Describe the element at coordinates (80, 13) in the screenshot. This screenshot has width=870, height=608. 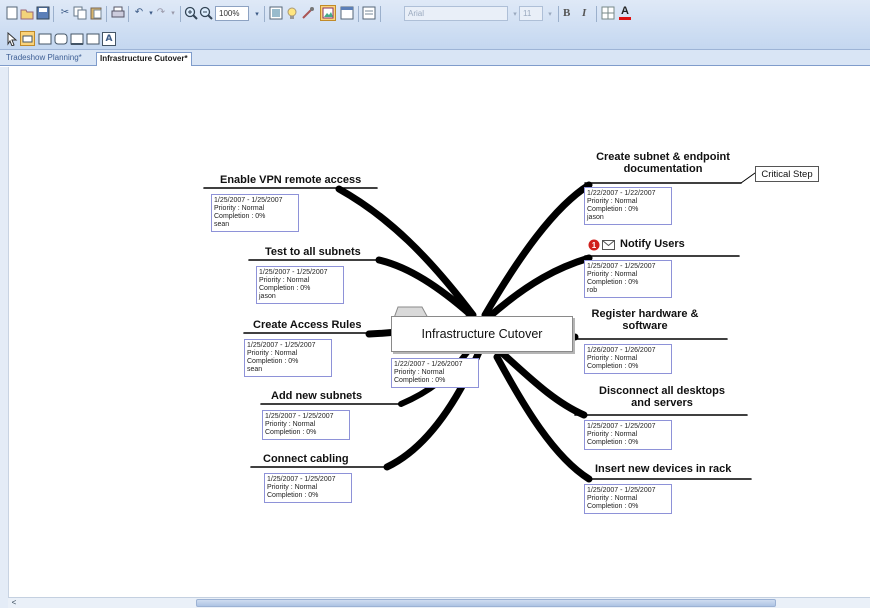
I see `copy-icon` at that location.